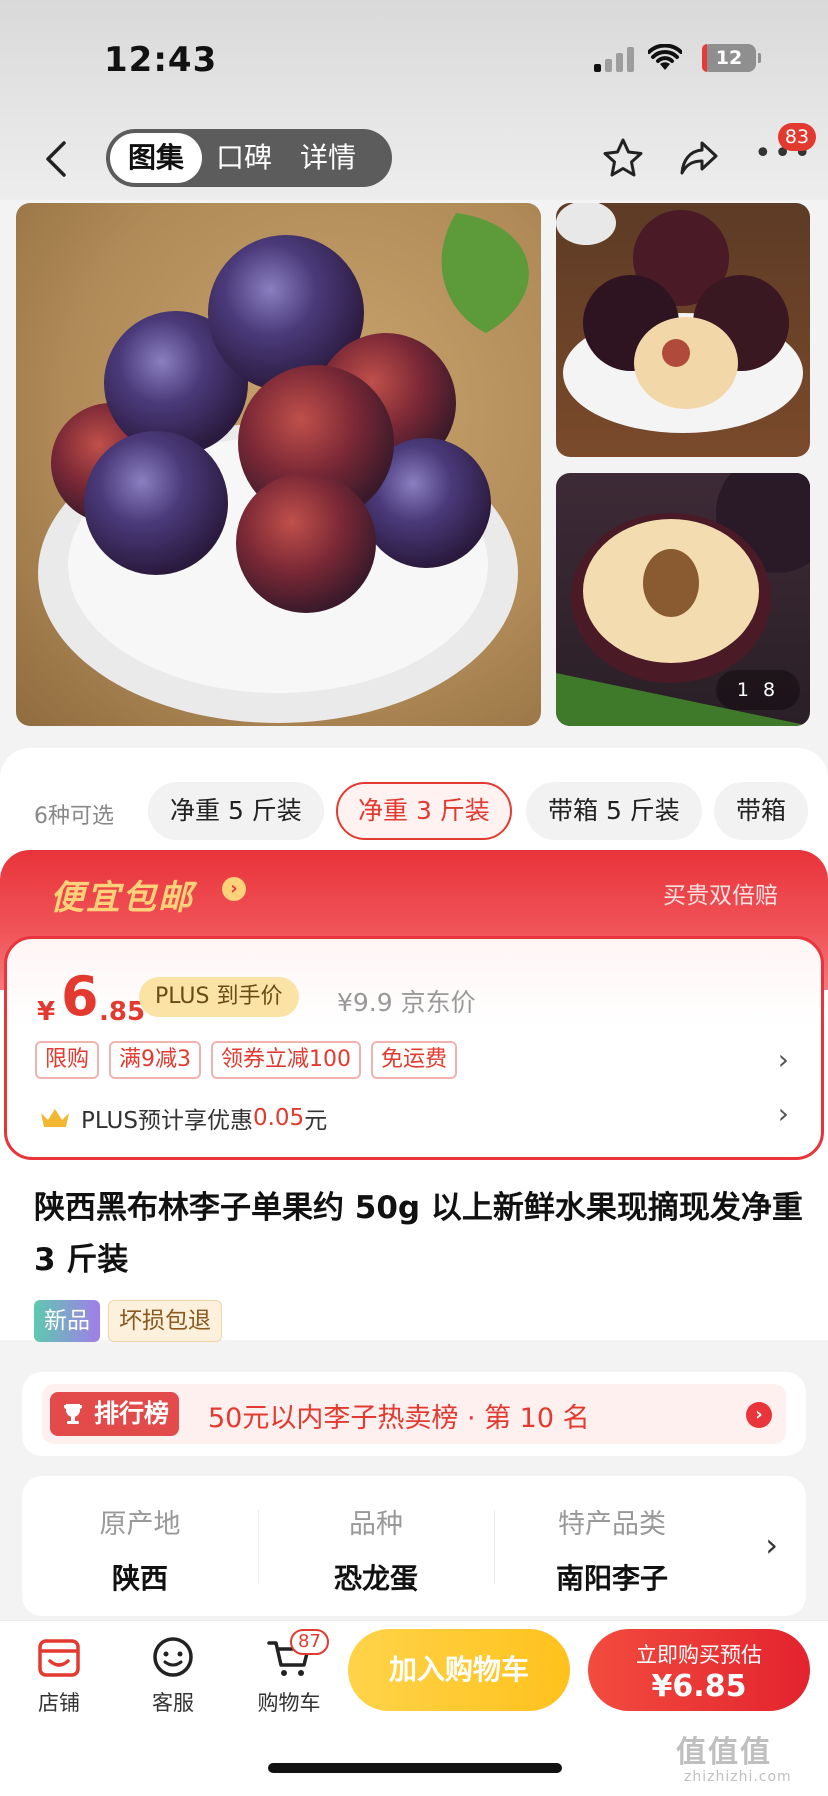 The height and width of the screenshot is (1796, 828). I want to click on price-currency: ¥, so click(46, 1012).